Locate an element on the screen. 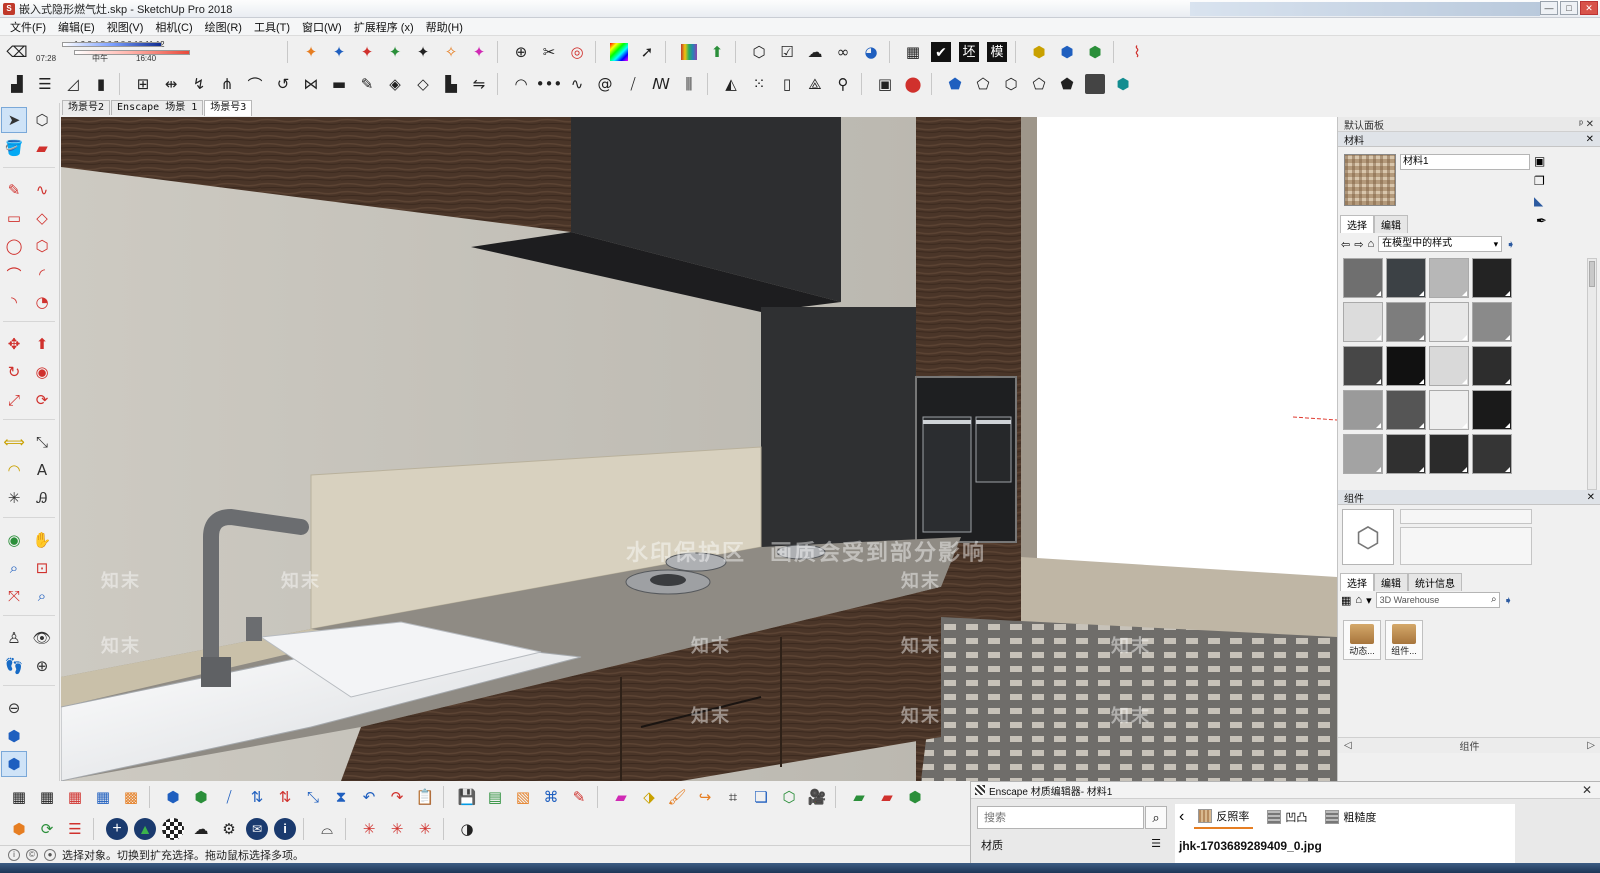  menu-tools: 工具(T) is located at coordinates (272, 27).